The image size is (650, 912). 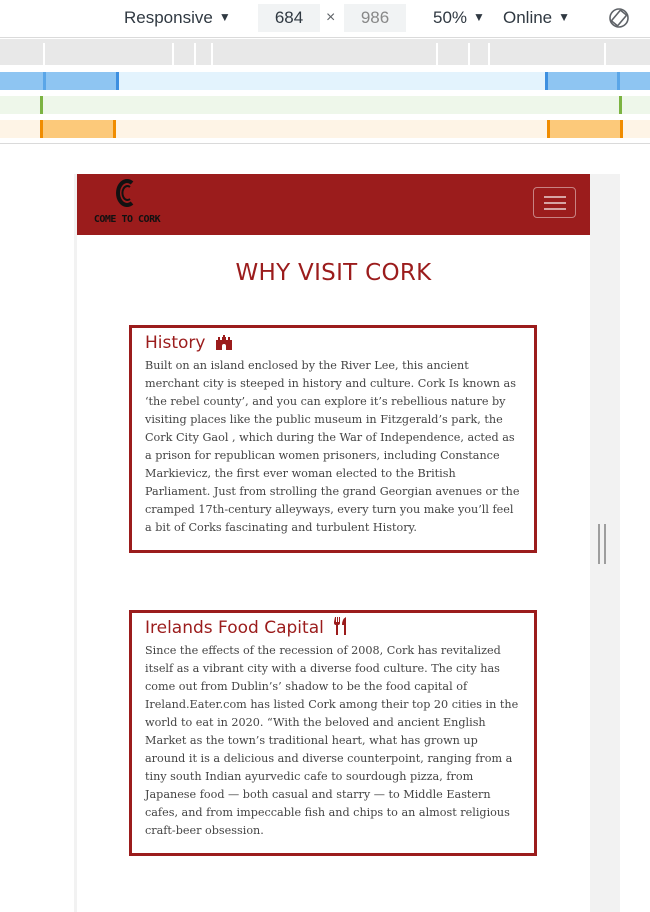 I want to click on menu-toggle-button, so click(x=554, y=202).